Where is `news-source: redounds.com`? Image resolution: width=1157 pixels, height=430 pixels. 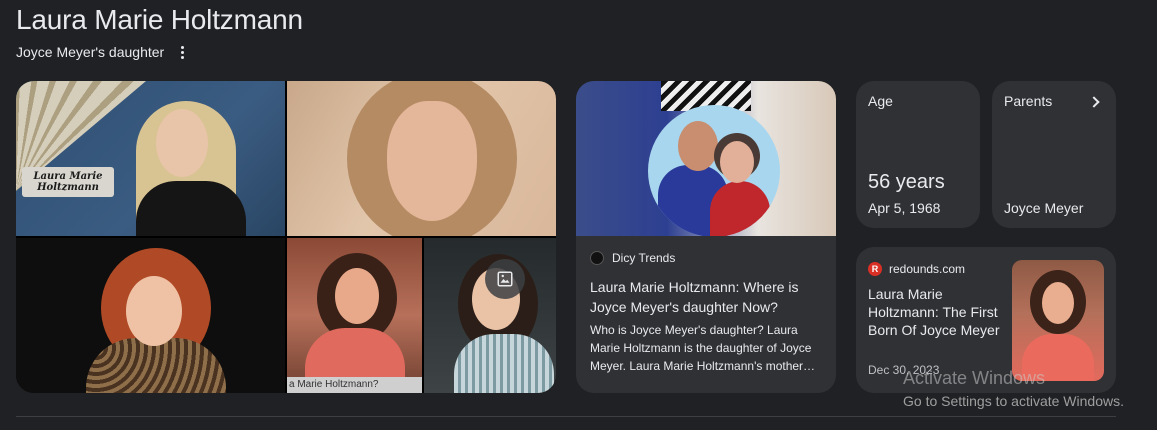
news-source: redounds.com is located at coordinates (927, 269).